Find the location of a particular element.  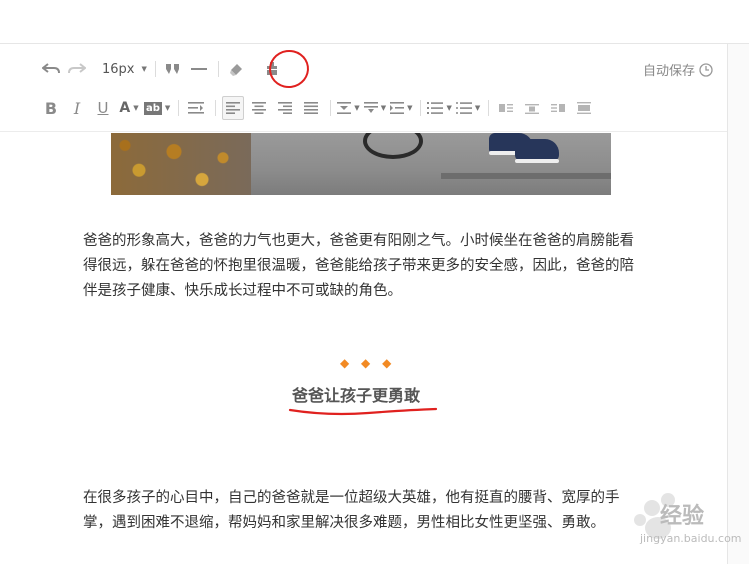

underline-icon: U is located at coordinates (103, 108).